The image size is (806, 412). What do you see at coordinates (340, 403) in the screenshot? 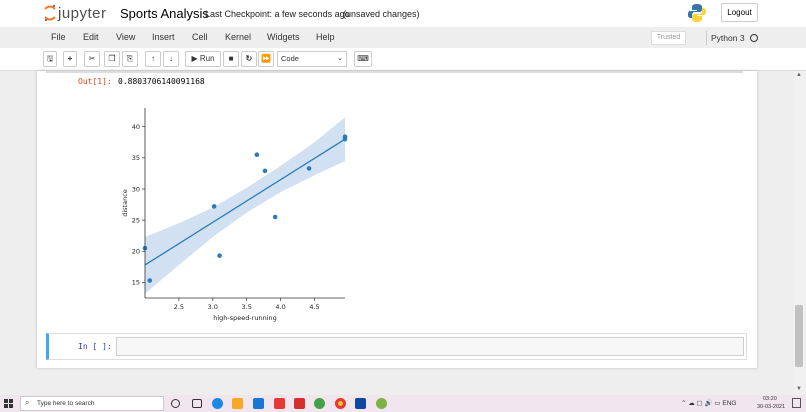
I see `chrome-icon` at bounding box center [340, 403].